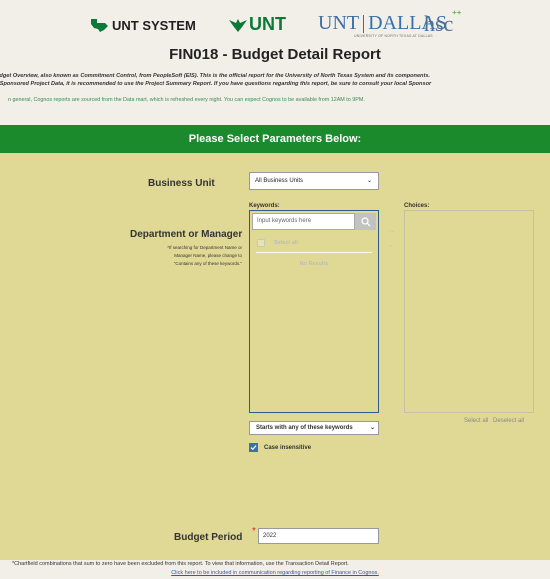 This screenshot has height=579, width=550. I want to click on search-icon, so click(365, 221).